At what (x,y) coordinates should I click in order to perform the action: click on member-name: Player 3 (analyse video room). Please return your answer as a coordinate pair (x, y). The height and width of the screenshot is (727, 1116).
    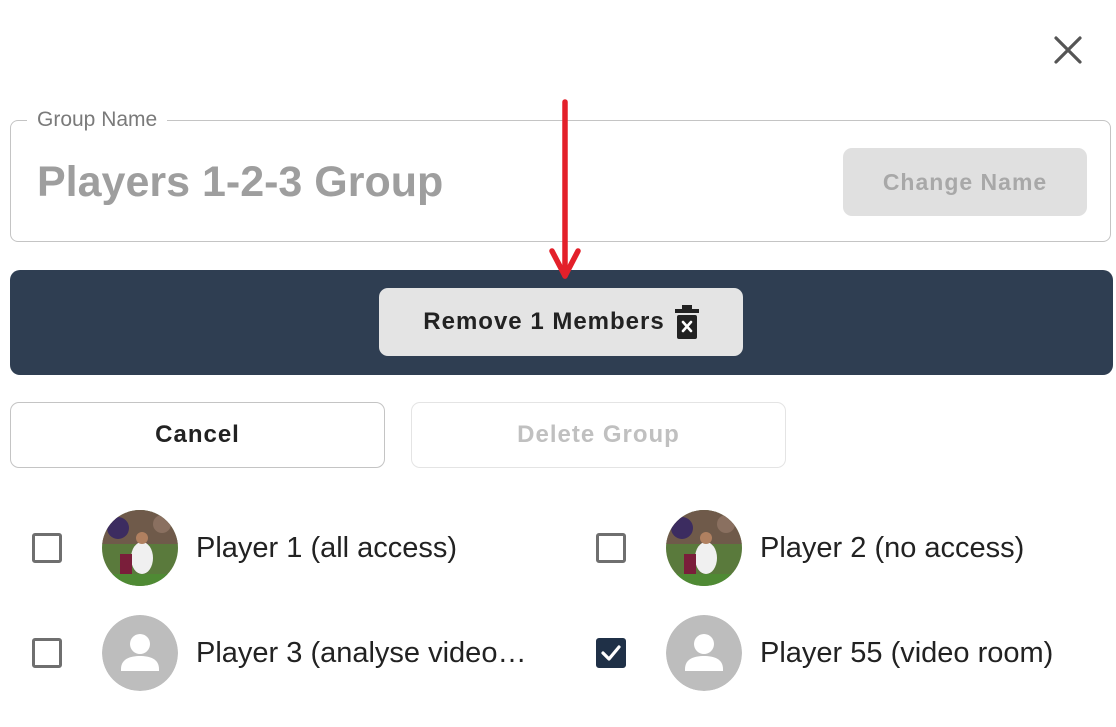
    Looking at the image, I should click on (361, 653).